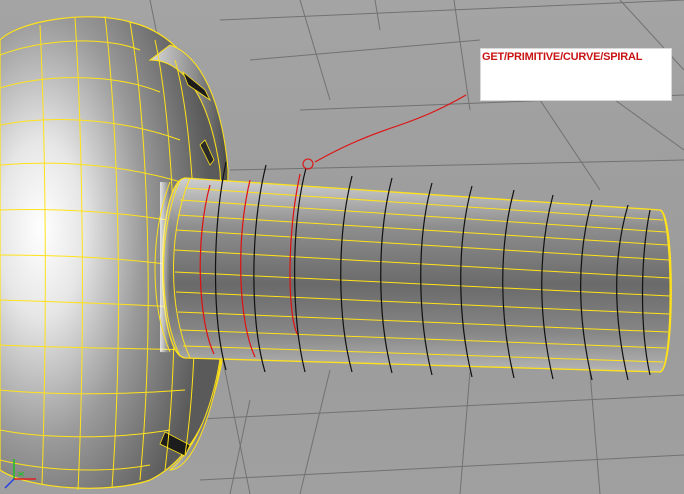  I want to click on callout-leader, so click(384, 132).